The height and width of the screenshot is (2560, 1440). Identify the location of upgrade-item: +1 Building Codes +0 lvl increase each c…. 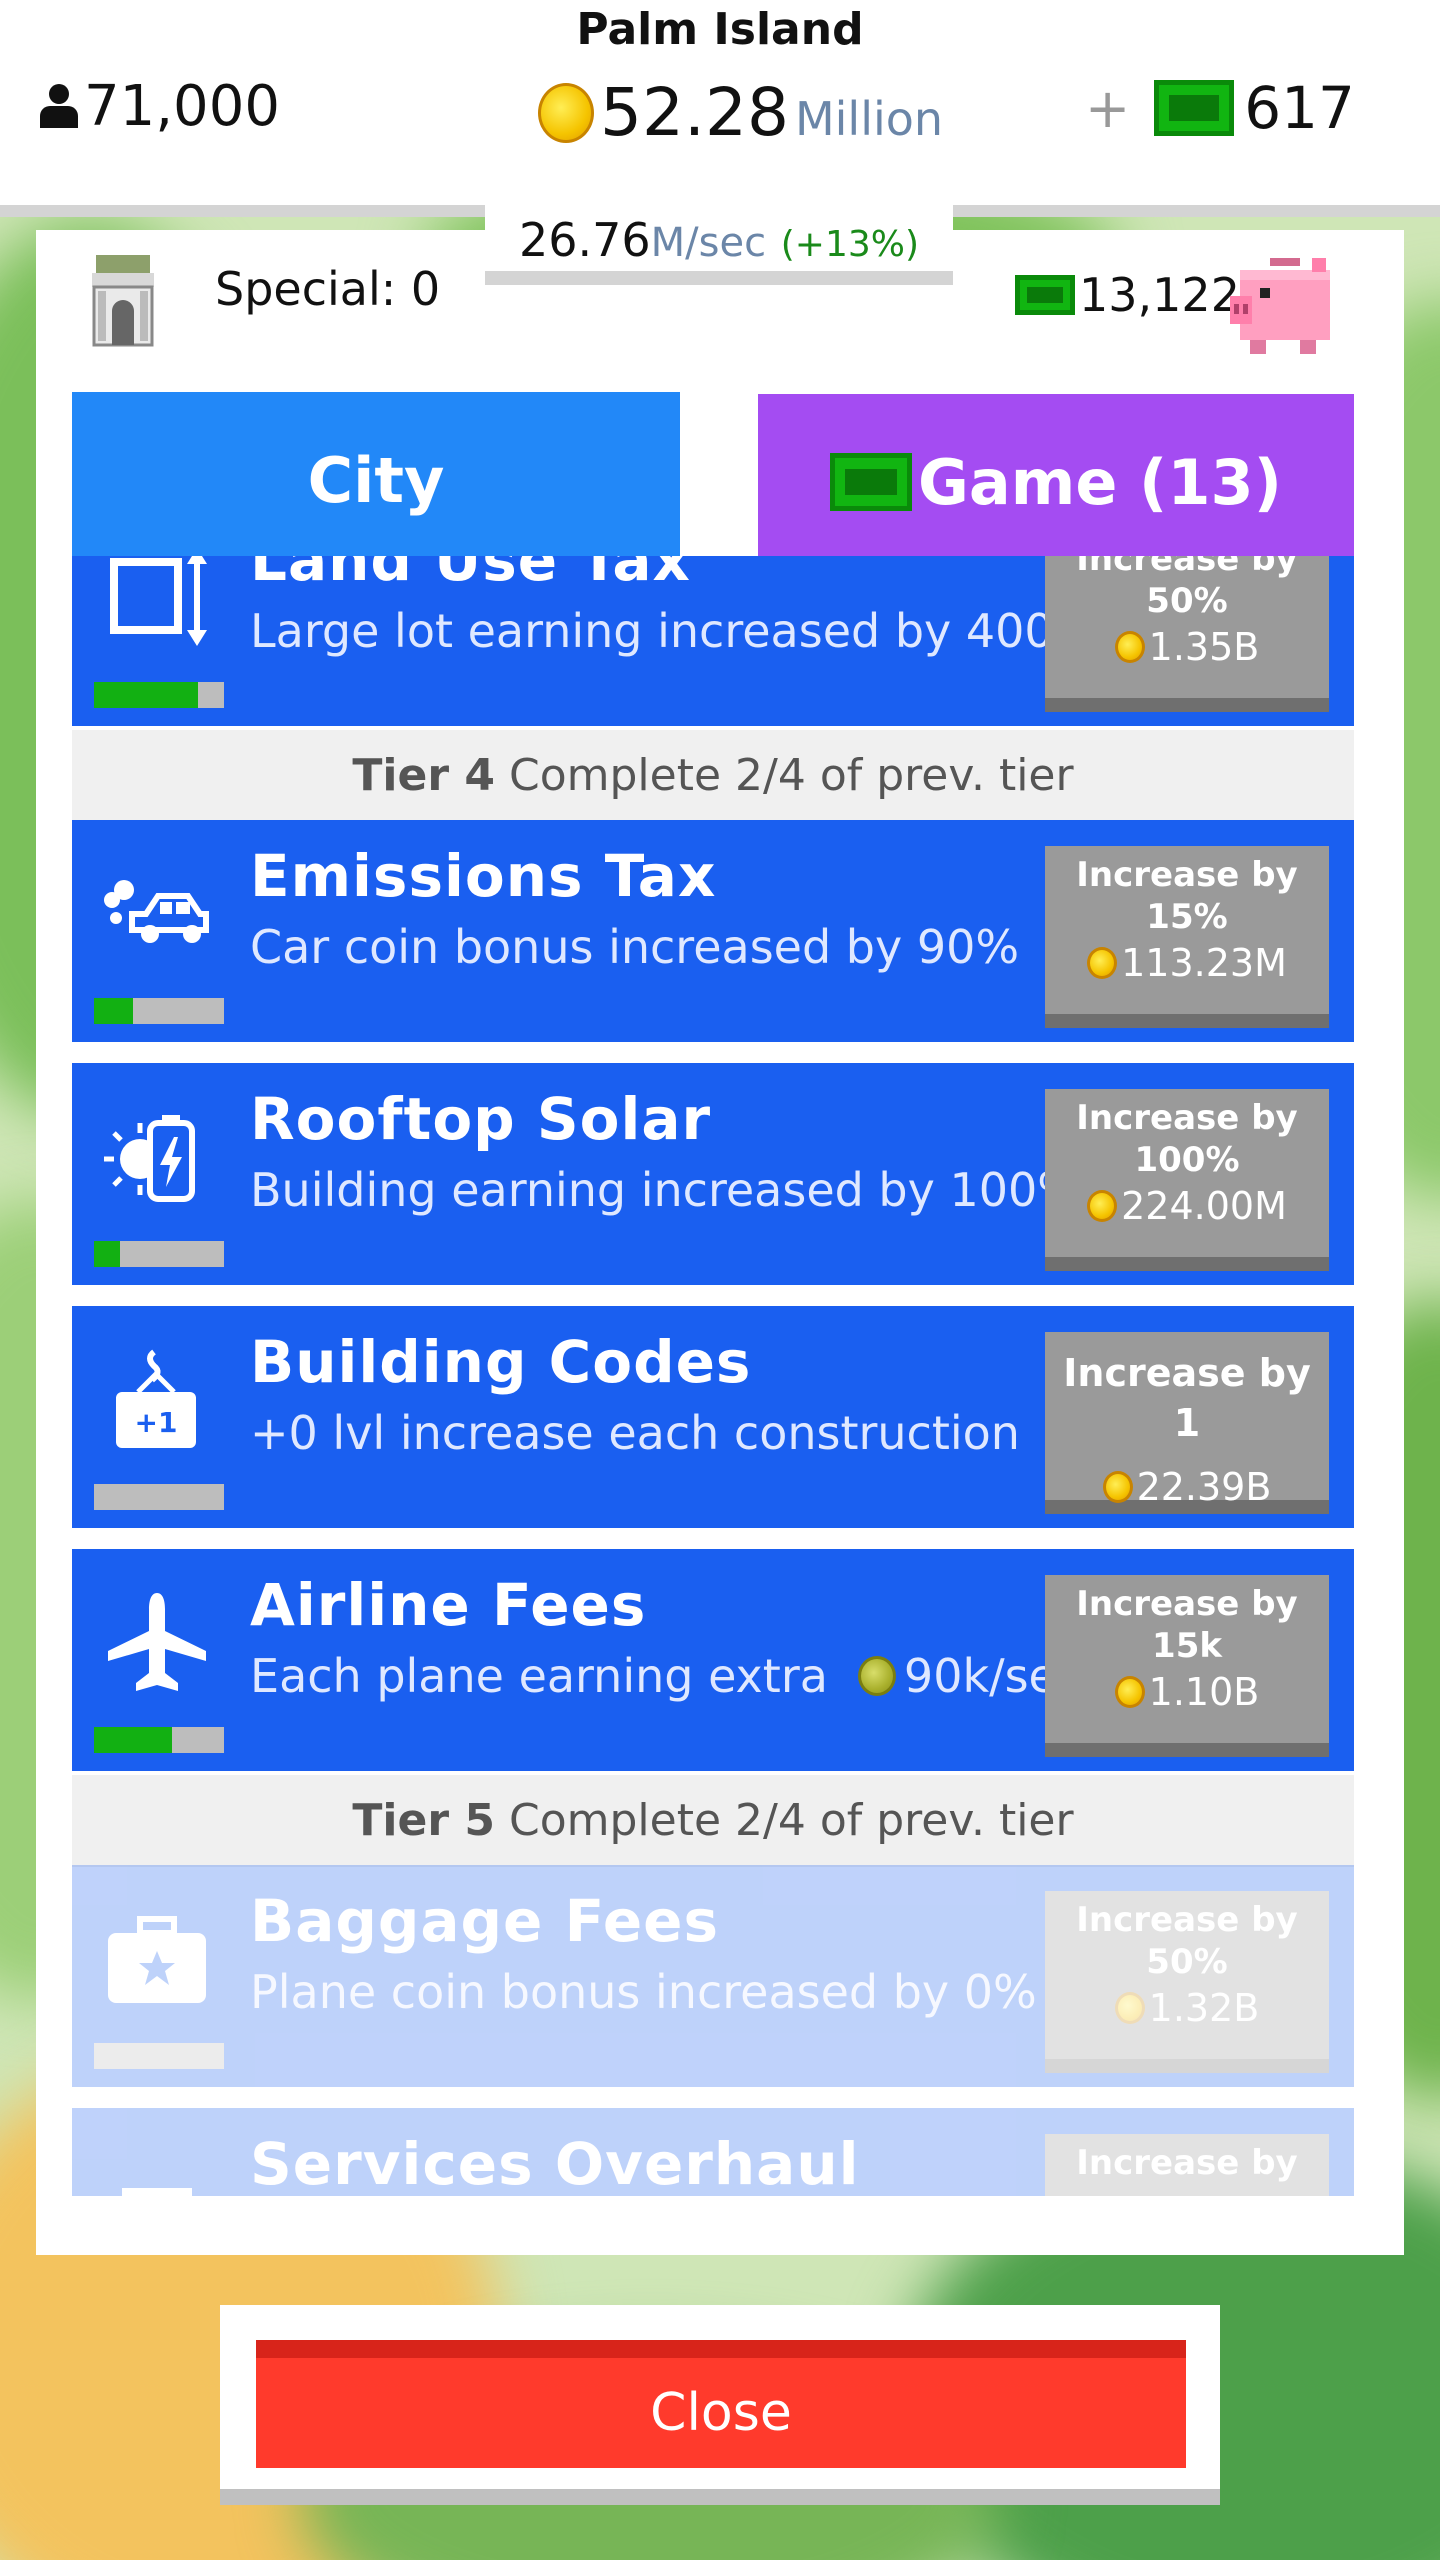
(713, 1417).